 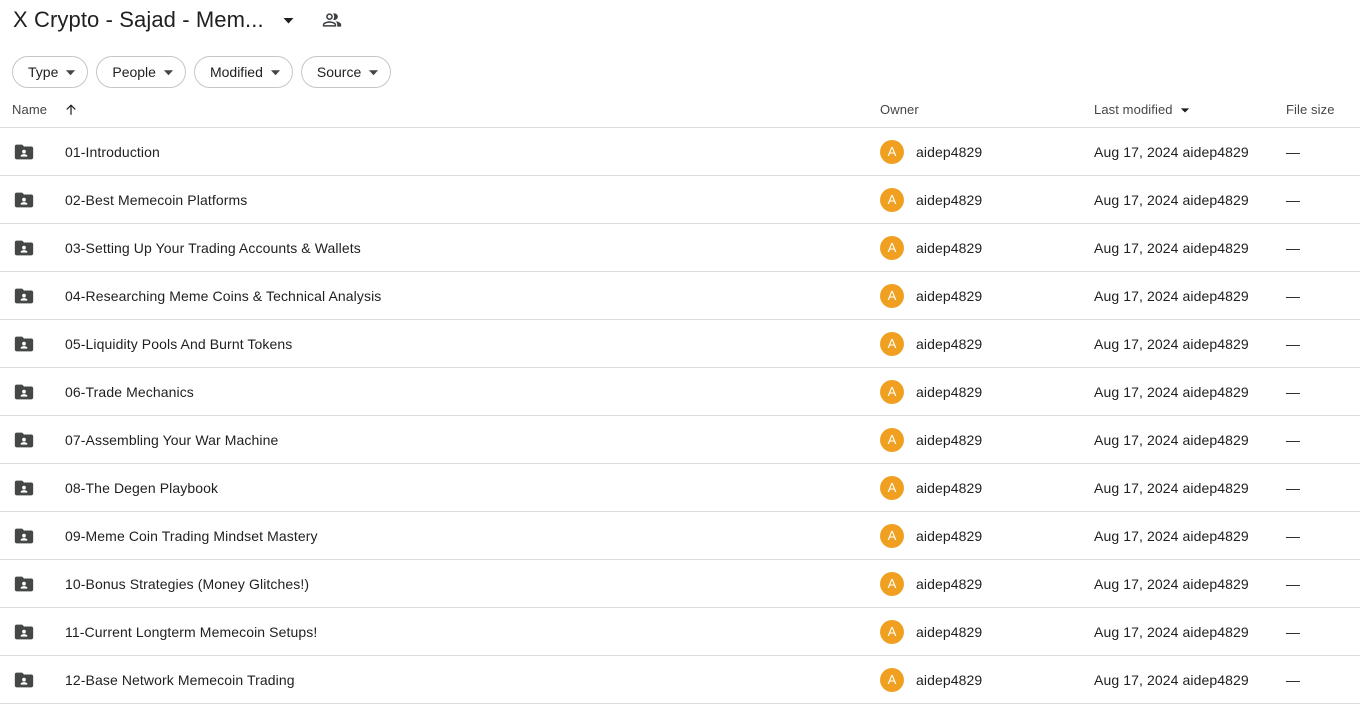 I want to click on cell-name: 06-Trade Mechanics, so click(x=446, y=392).